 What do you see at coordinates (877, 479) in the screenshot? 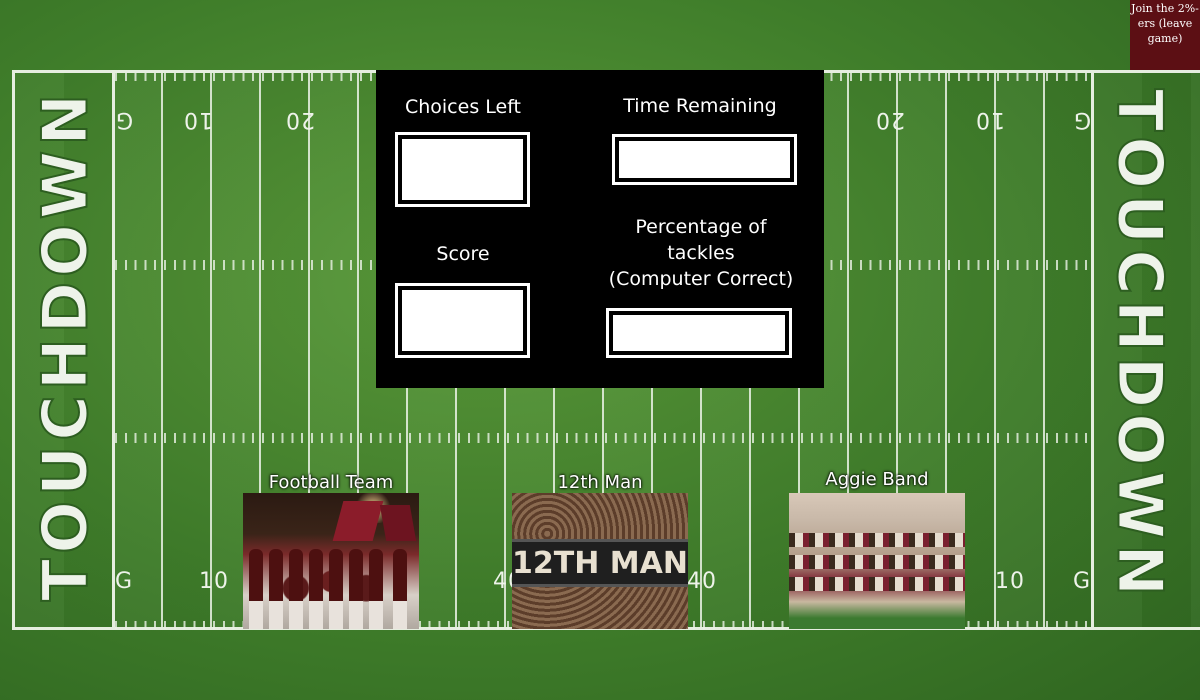
I see `choice-label-aggie-band: Aggie Band` at bounding box center [877, 479].